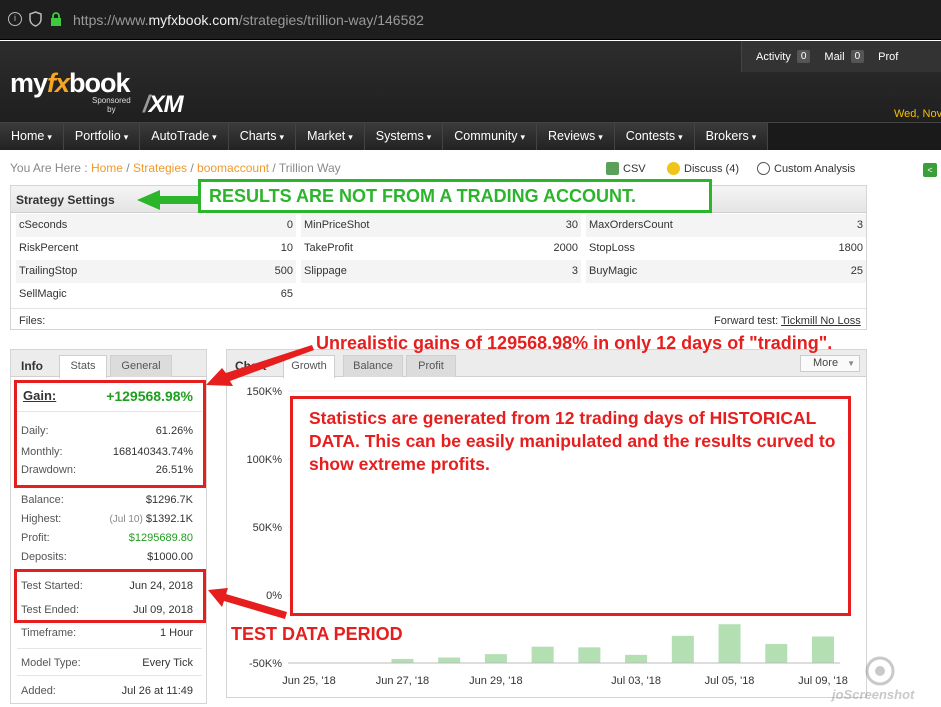 Image resolution: width=941 pixels, height=707 pixels. I want to click on gain-highlight-box, so click(110, 434).